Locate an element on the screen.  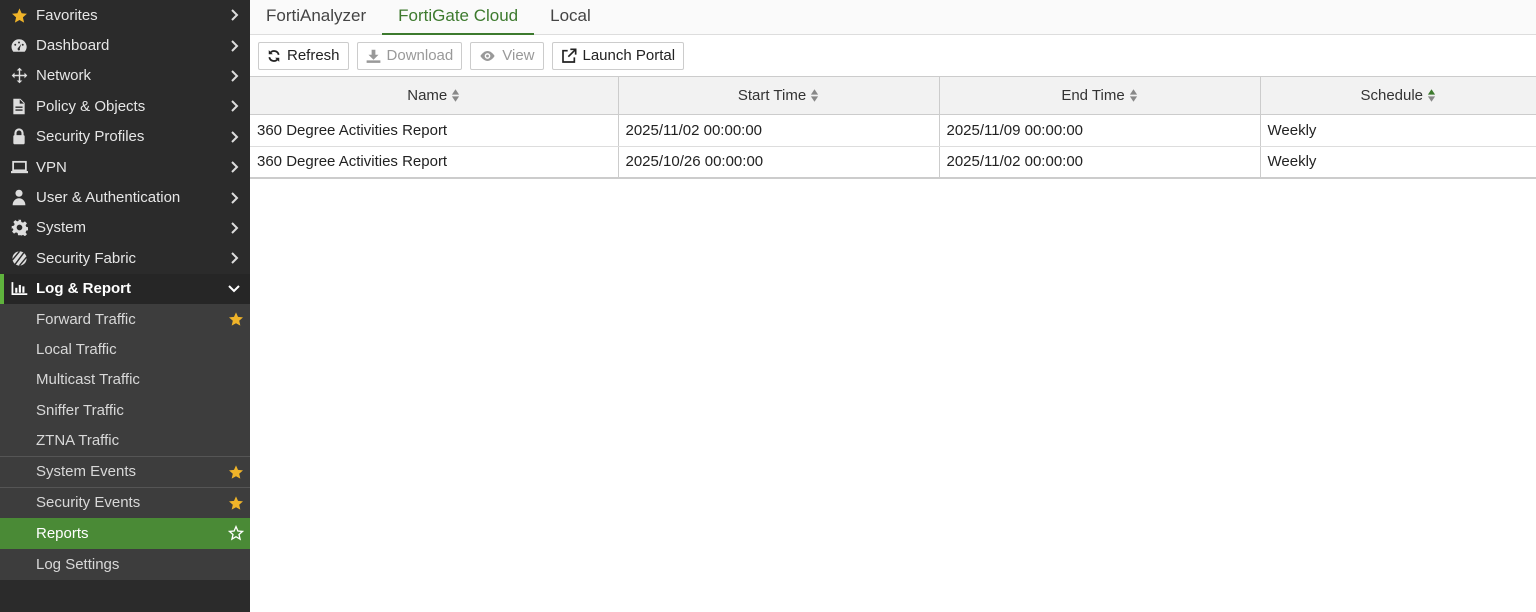
sidebar-item-label: Favorites is located at coordinates (67, 15).